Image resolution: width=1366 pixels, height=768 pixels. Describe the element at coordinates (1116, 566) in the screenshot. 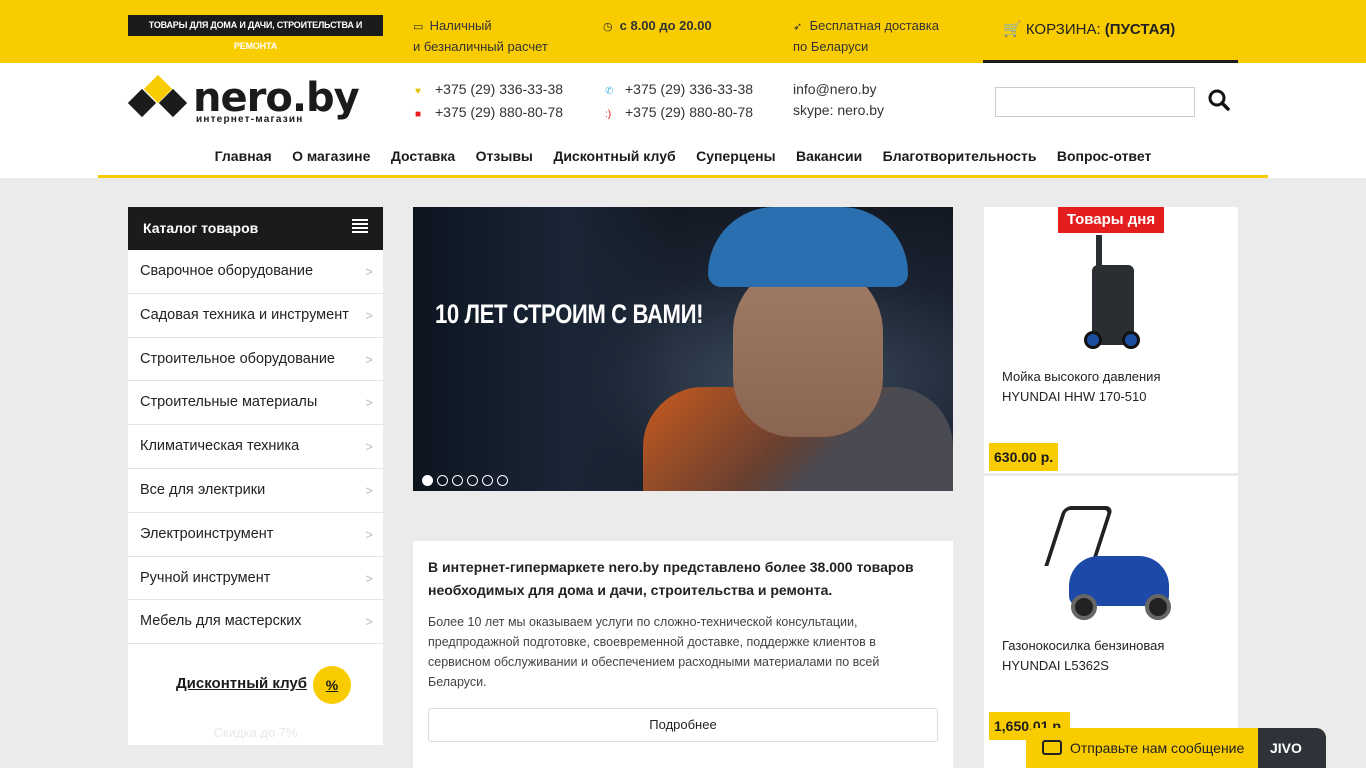

I see `lawn-mower-image` at that location.